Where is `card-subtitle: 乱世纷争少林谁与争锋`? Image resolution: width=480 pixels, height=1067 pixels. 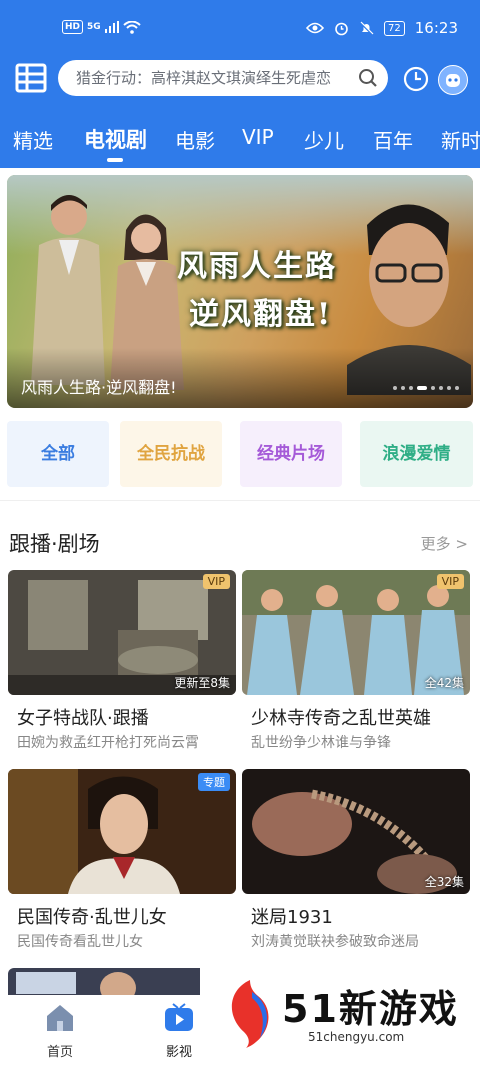
card-subtitle: 乱世纷争少林谁与争锋 is located at coordinates (321, 743).